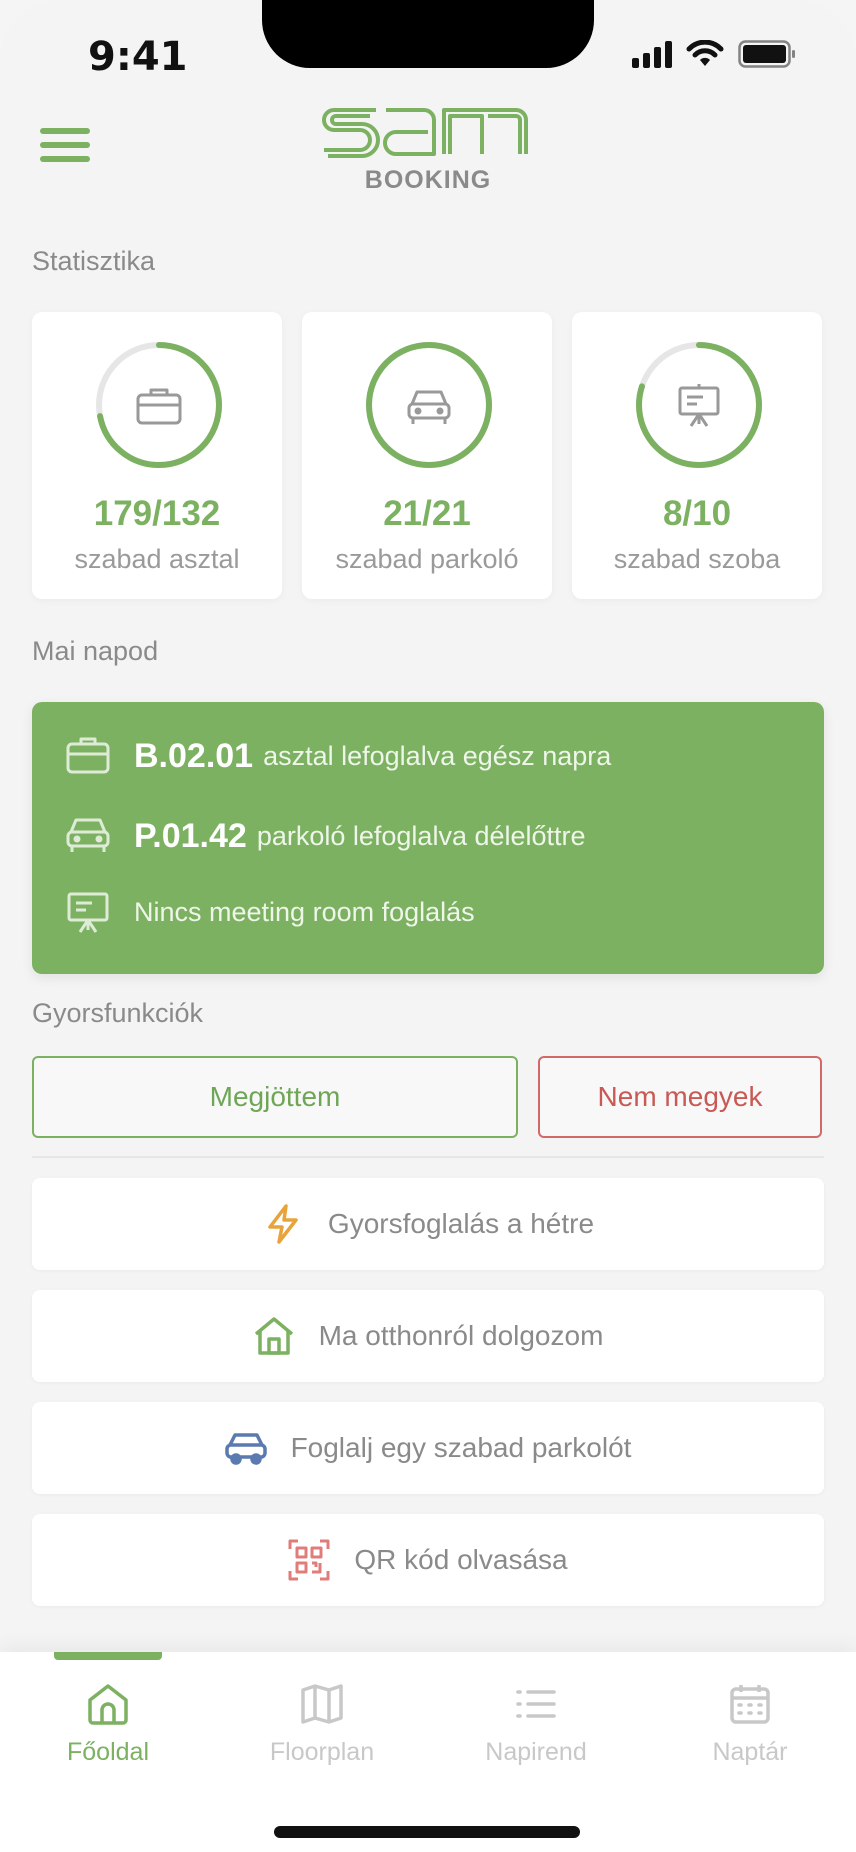 This screenshot has height=1852, width=856. I want to click on signal-icon, so click(652, 54).